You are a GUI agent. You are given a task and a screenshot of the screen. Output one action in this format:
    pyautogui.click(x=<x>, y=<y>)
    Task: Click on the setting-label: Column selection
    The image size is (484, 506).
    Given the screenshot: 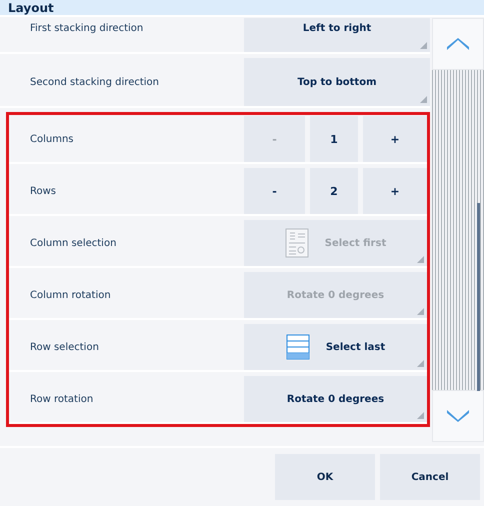 What is the action you would take?
    pyautogui.click(x=73, y=243)
    